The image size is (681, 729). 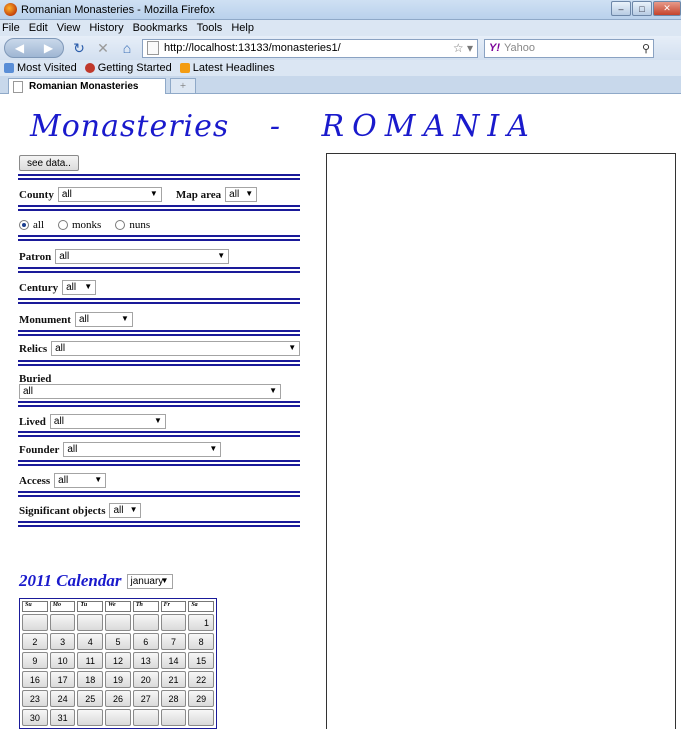 What do you see at coordinates (132, 225) in the screenshot?
I see `radio-nuns: nuns` at bounding box center [132, 225].